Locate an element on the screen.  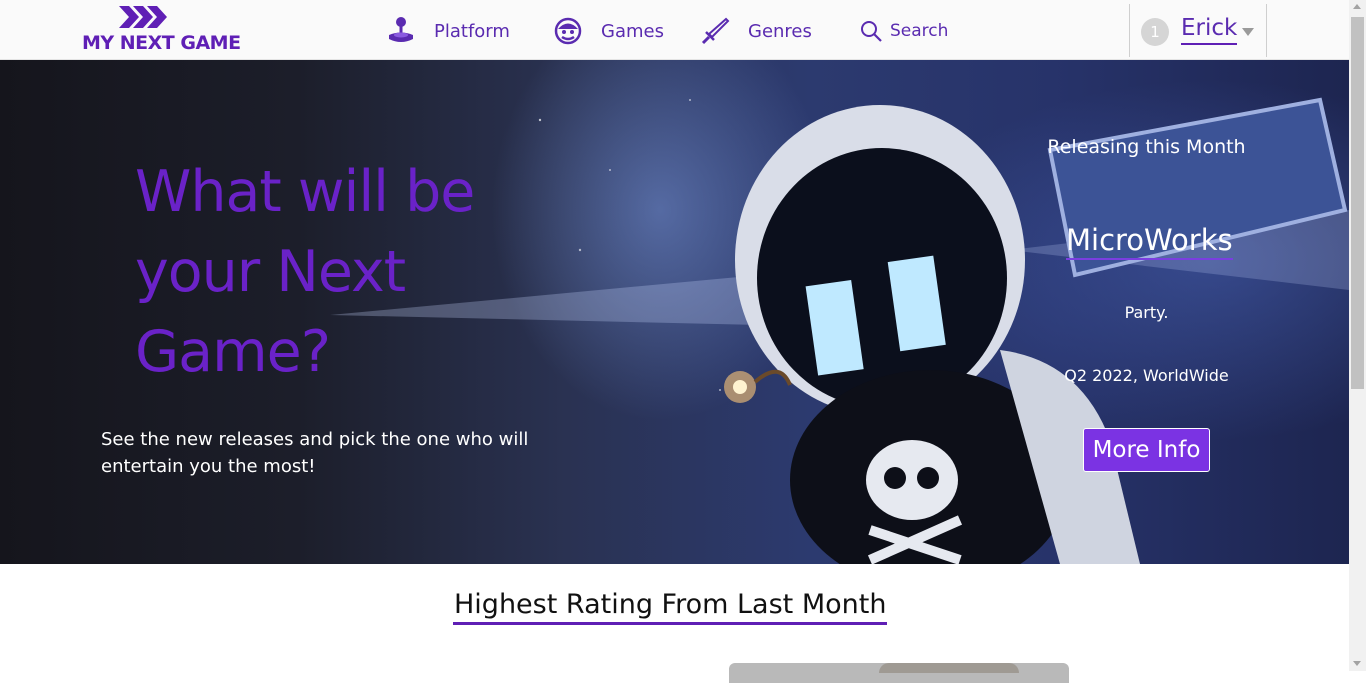
mario-icon is located at coordinates (568, 31).